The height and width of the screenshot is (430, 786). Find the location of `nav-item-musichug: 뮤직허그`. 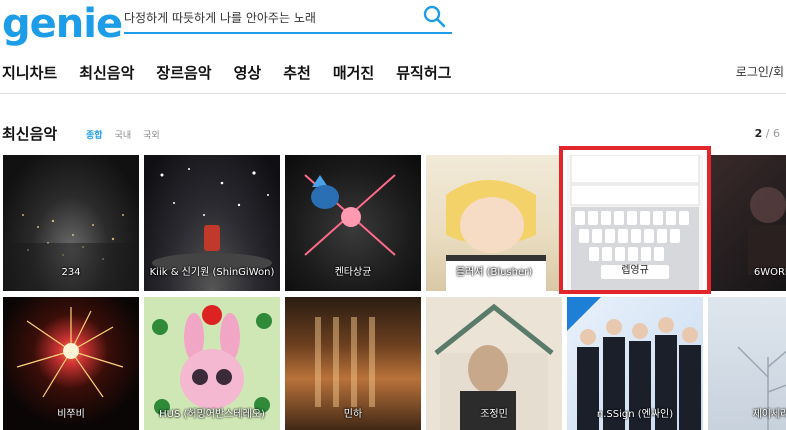

nav-item-musichug: 뮤직허그 is located at coordinates (423, 73).